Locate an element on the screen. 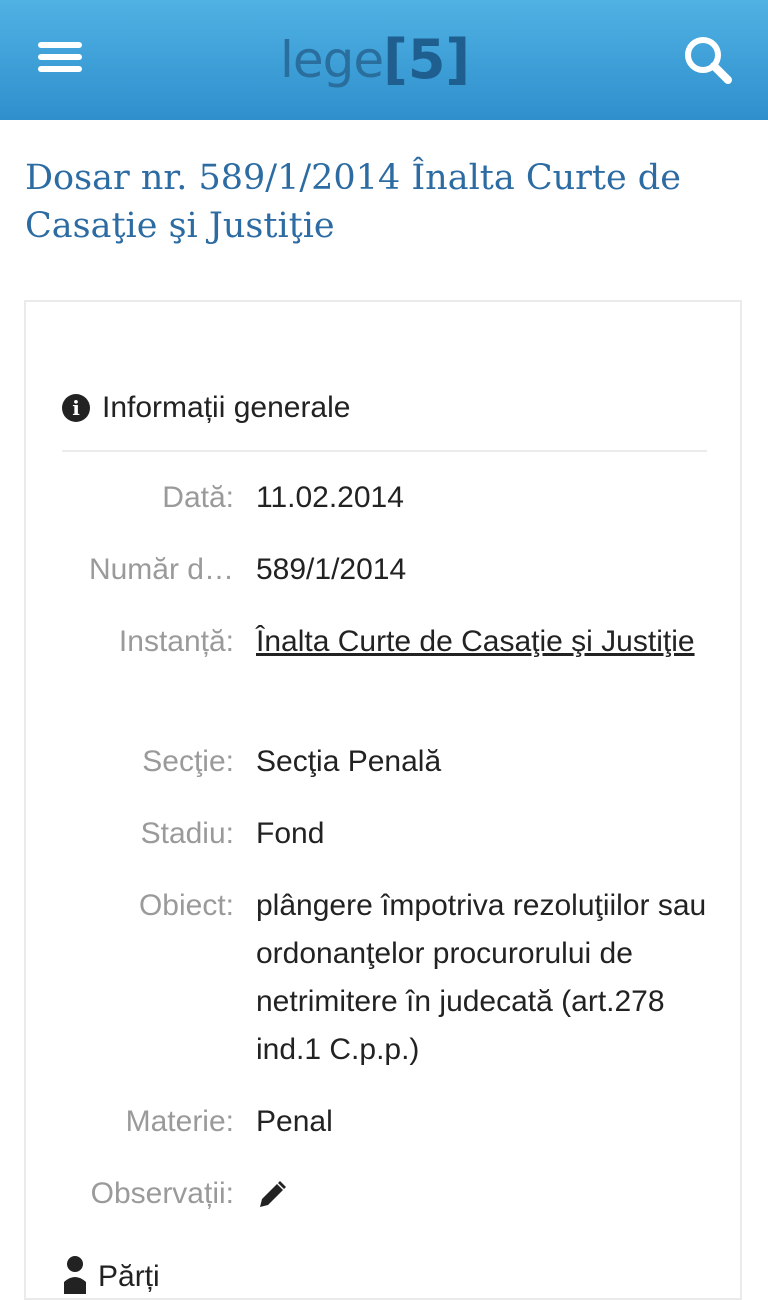 The image size is (768, 1300). field-label-obiect: Obiect: is located at coordinates (186, 905).